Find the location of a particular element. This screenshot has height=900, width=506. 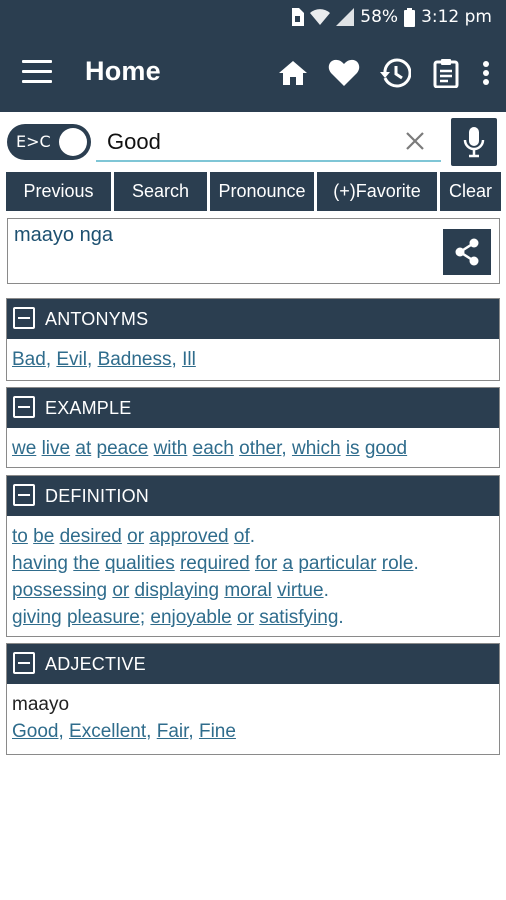

antonym-link: Bad is located at coordinates (29, 359).